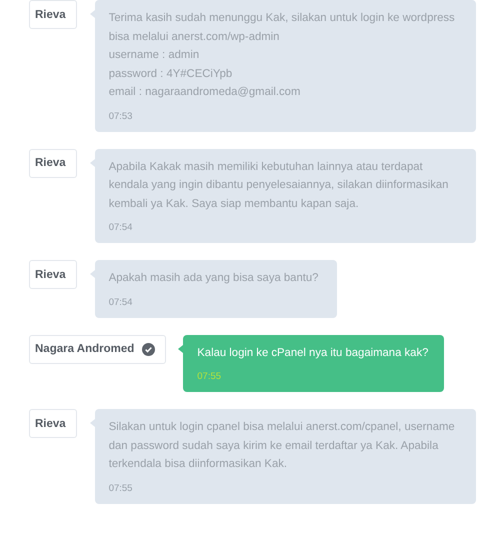  What do you see at coordinates (279, 186) in the screenshot?
I see `message-text: Apabila Kakak masih memiliki kebutuhan lainnya atau terdapat kendala yang ingin dibantu penyelesaiannya, silakan diinformasikan kembali ya Kak. Saya siap membantu kapan saja.` at bounding box center [279, 186].